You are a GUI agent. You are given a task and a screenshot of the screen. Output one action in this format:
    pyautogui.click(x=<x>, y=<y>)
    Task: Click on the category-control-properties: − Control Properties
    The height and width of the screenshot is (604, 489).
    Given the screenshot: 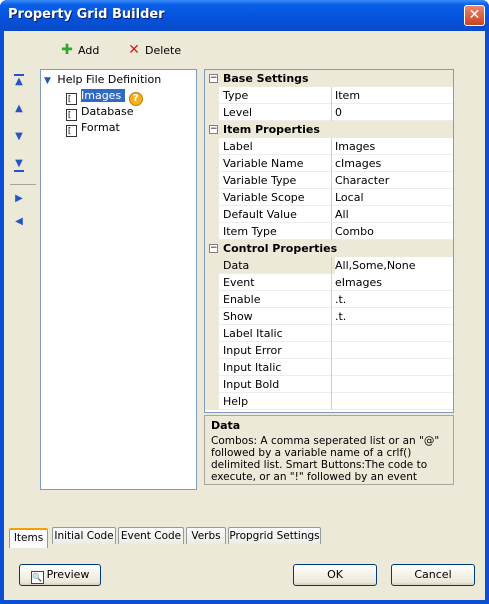 What is the action you would take?
    pyautogui.click(x=329, y=248)
    